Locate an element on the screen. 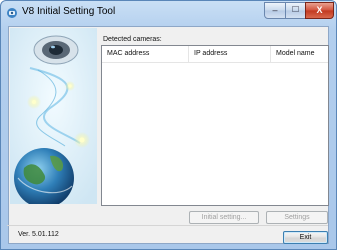  column-mac-address: MAC address is located at coordinates (145, 54).